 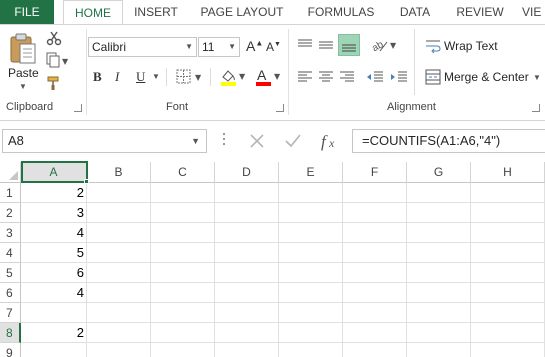 What do you see at coordinates (183, 350) in the screenshot?
I see `cell-c9` at bounding box center [183, 350].